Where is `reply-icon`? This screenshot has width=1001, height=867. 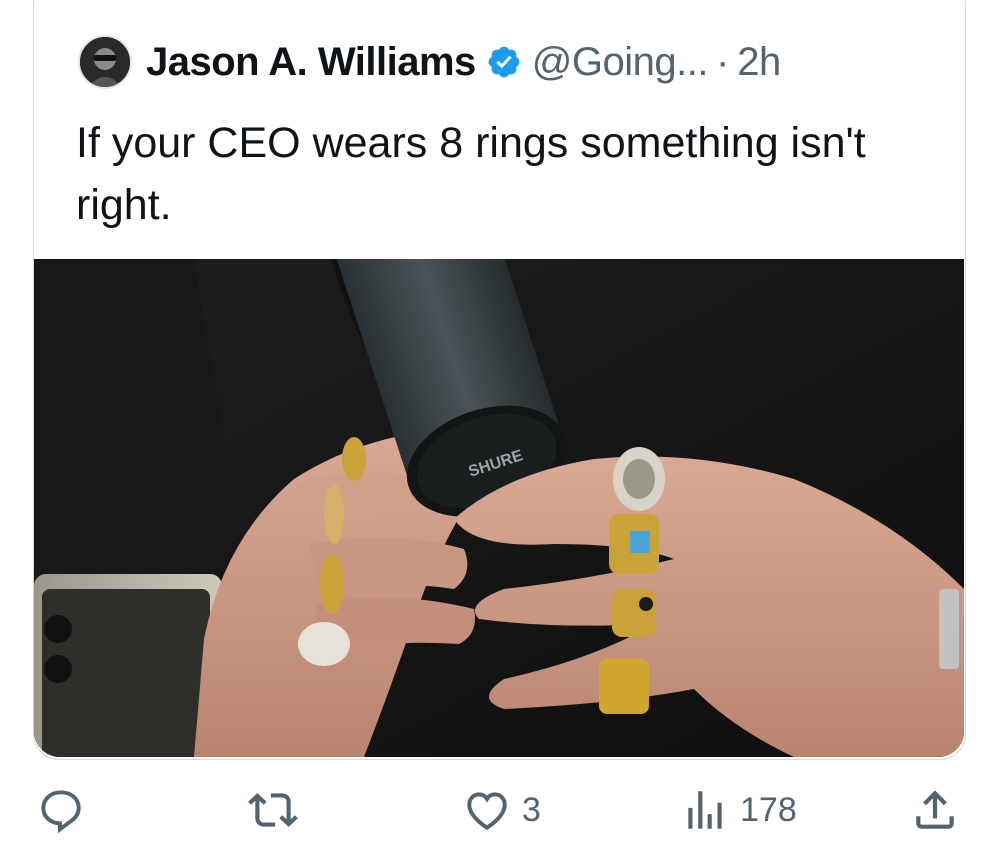
reply-icon is located at coordinates (61, 812).